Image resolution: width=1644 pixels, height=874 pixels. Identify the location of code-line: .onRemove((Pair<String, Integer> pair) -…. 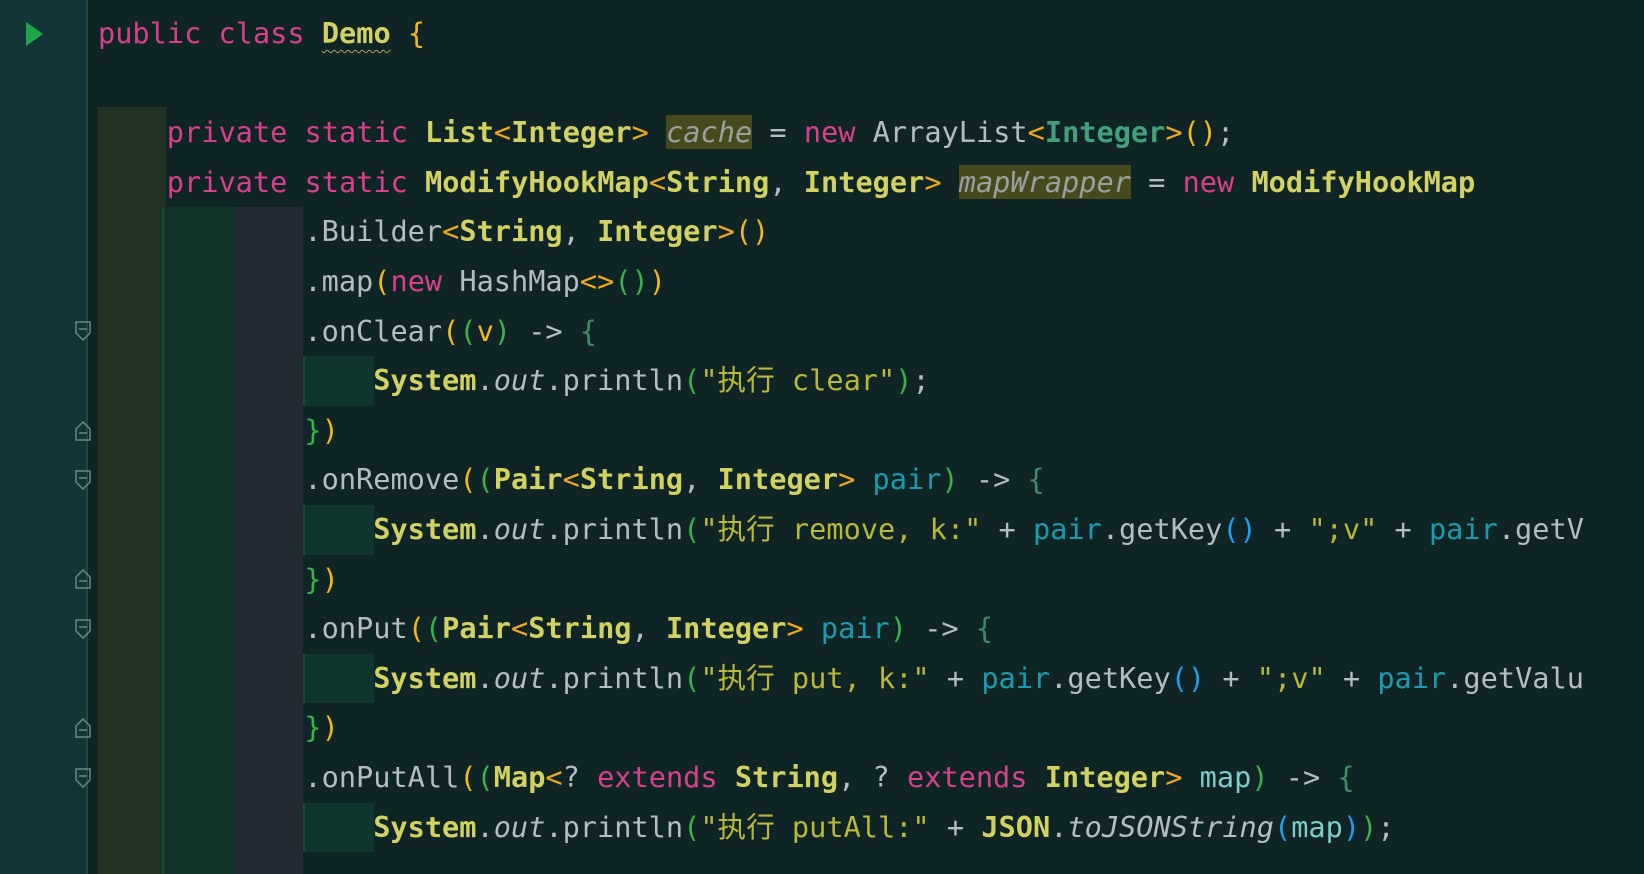
(871, 480).